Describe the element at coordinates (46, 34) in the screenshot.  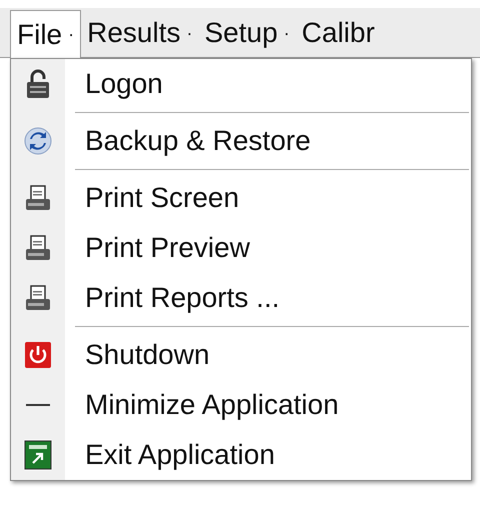
I see `menu-tab: File ·` at that location.